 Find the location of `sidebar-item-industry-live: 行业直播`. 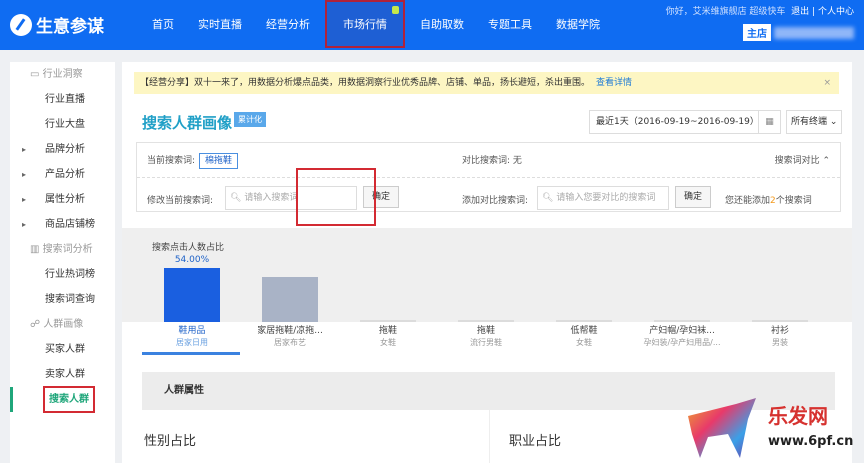

sidebar-item-industry-live: 行业直播 is located at coordinates (62, 99).